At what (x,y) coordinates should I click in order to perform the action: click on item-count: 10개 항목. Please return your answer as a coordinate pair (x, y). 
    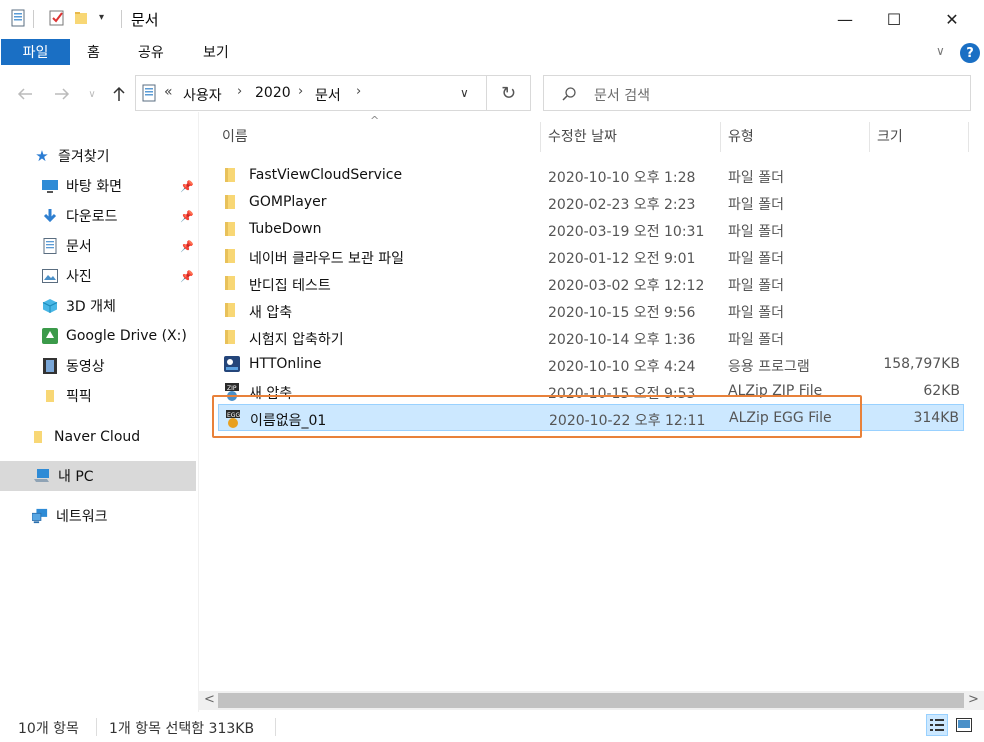
    Looking at the image, I should click on (48, 729).